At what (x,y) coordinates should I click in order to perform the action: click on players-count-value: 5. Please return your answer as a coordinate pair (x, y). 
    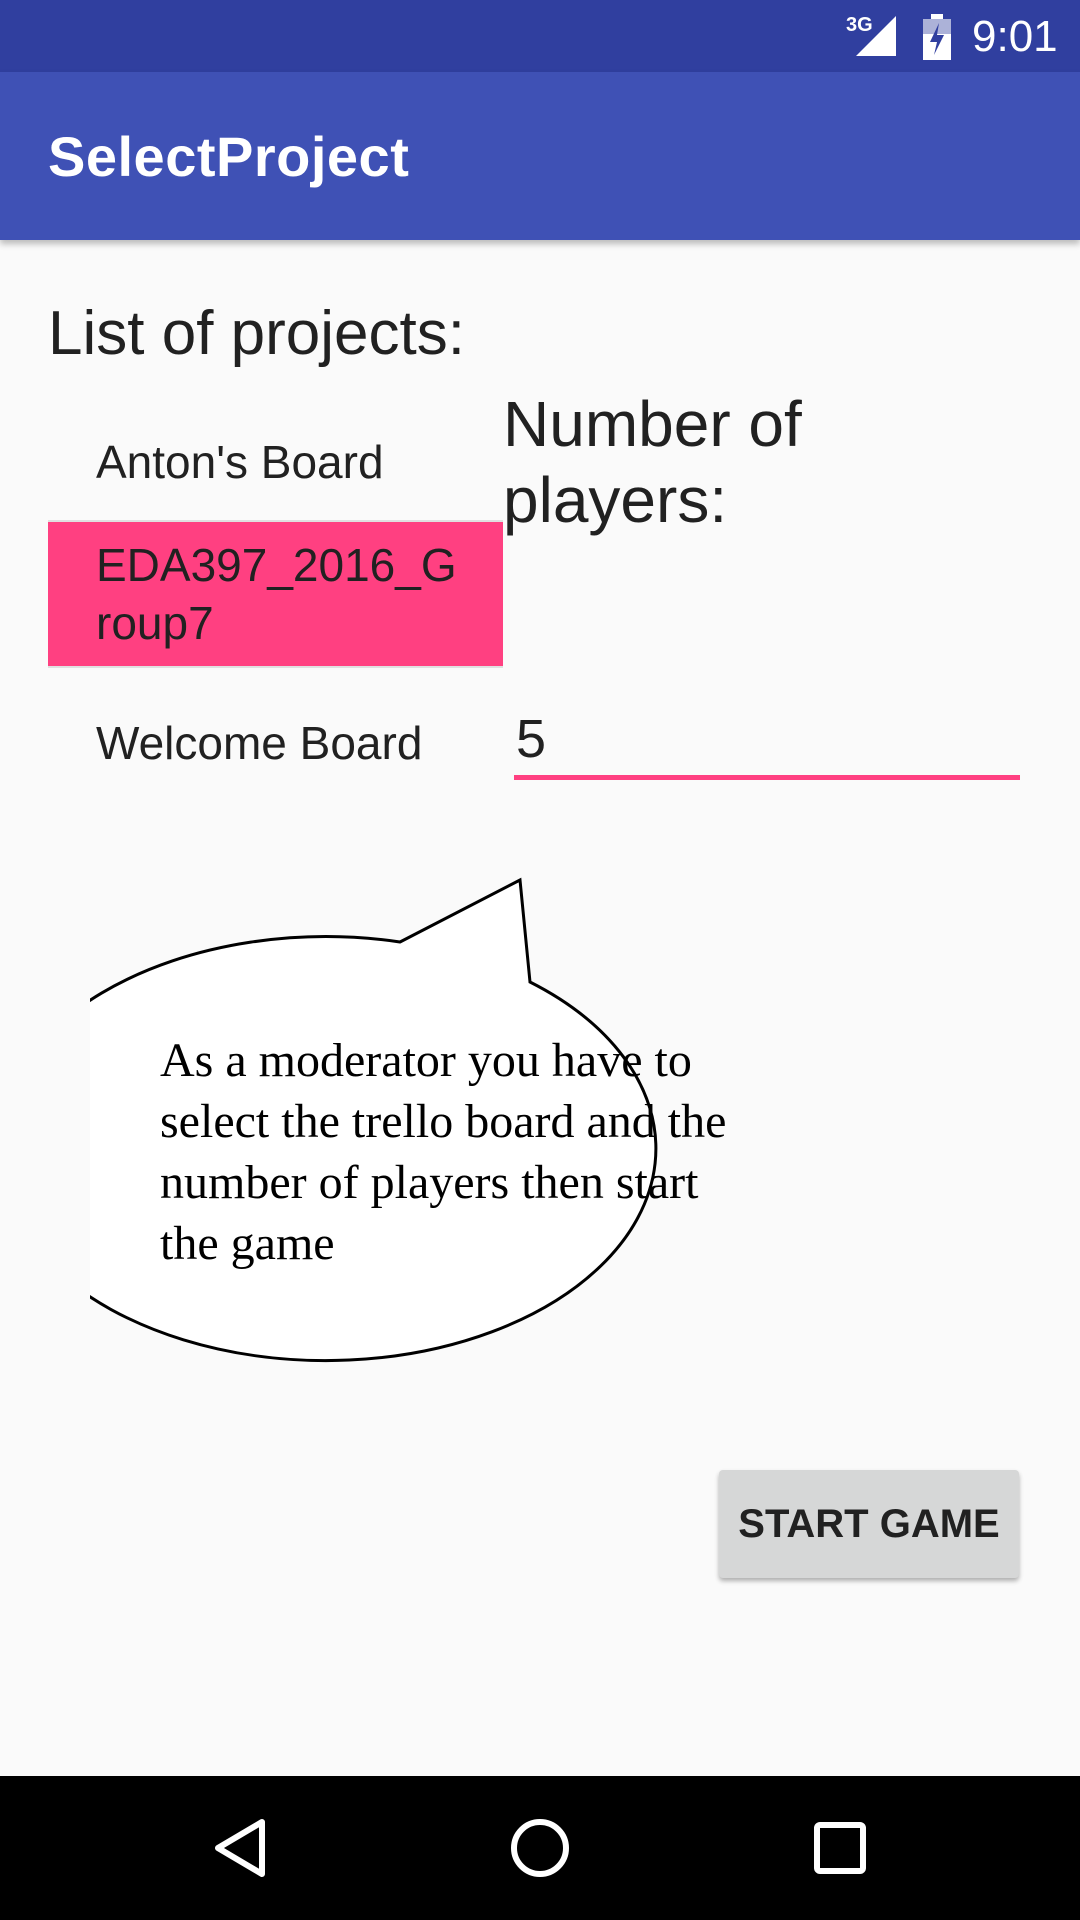
    Looking at the image, I should click on (531, 739).